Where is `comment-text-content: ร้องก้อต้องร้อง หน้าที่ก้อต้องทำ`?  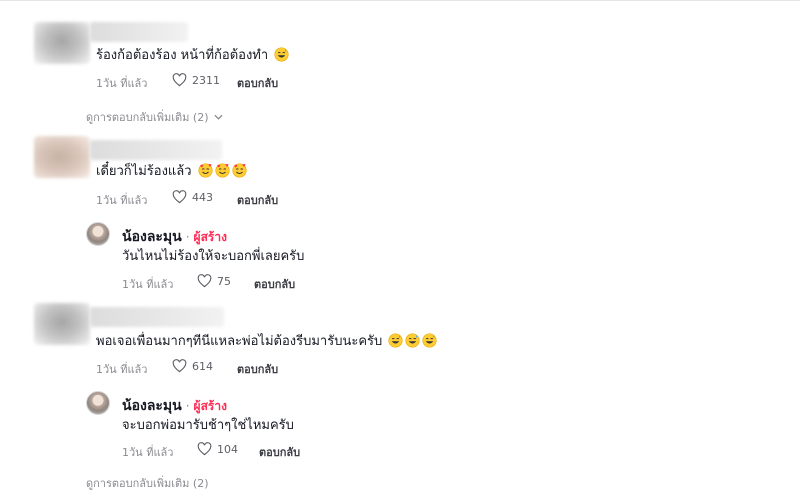 comment-text-content: ร้องก้อต้องร้อง หน้าที่ก้อต้องทำ is located at coordinates (182, 55).